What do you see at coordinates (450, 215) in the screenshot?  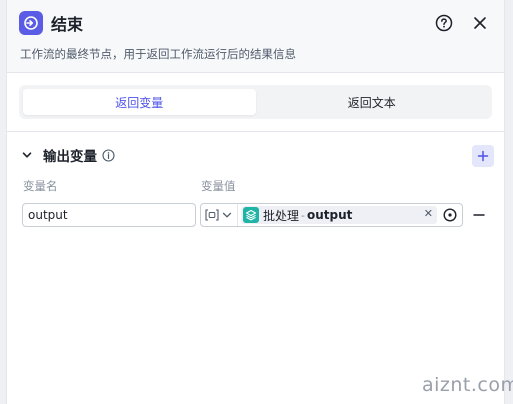 I see `target-icon` at bounding box center [450, 215].